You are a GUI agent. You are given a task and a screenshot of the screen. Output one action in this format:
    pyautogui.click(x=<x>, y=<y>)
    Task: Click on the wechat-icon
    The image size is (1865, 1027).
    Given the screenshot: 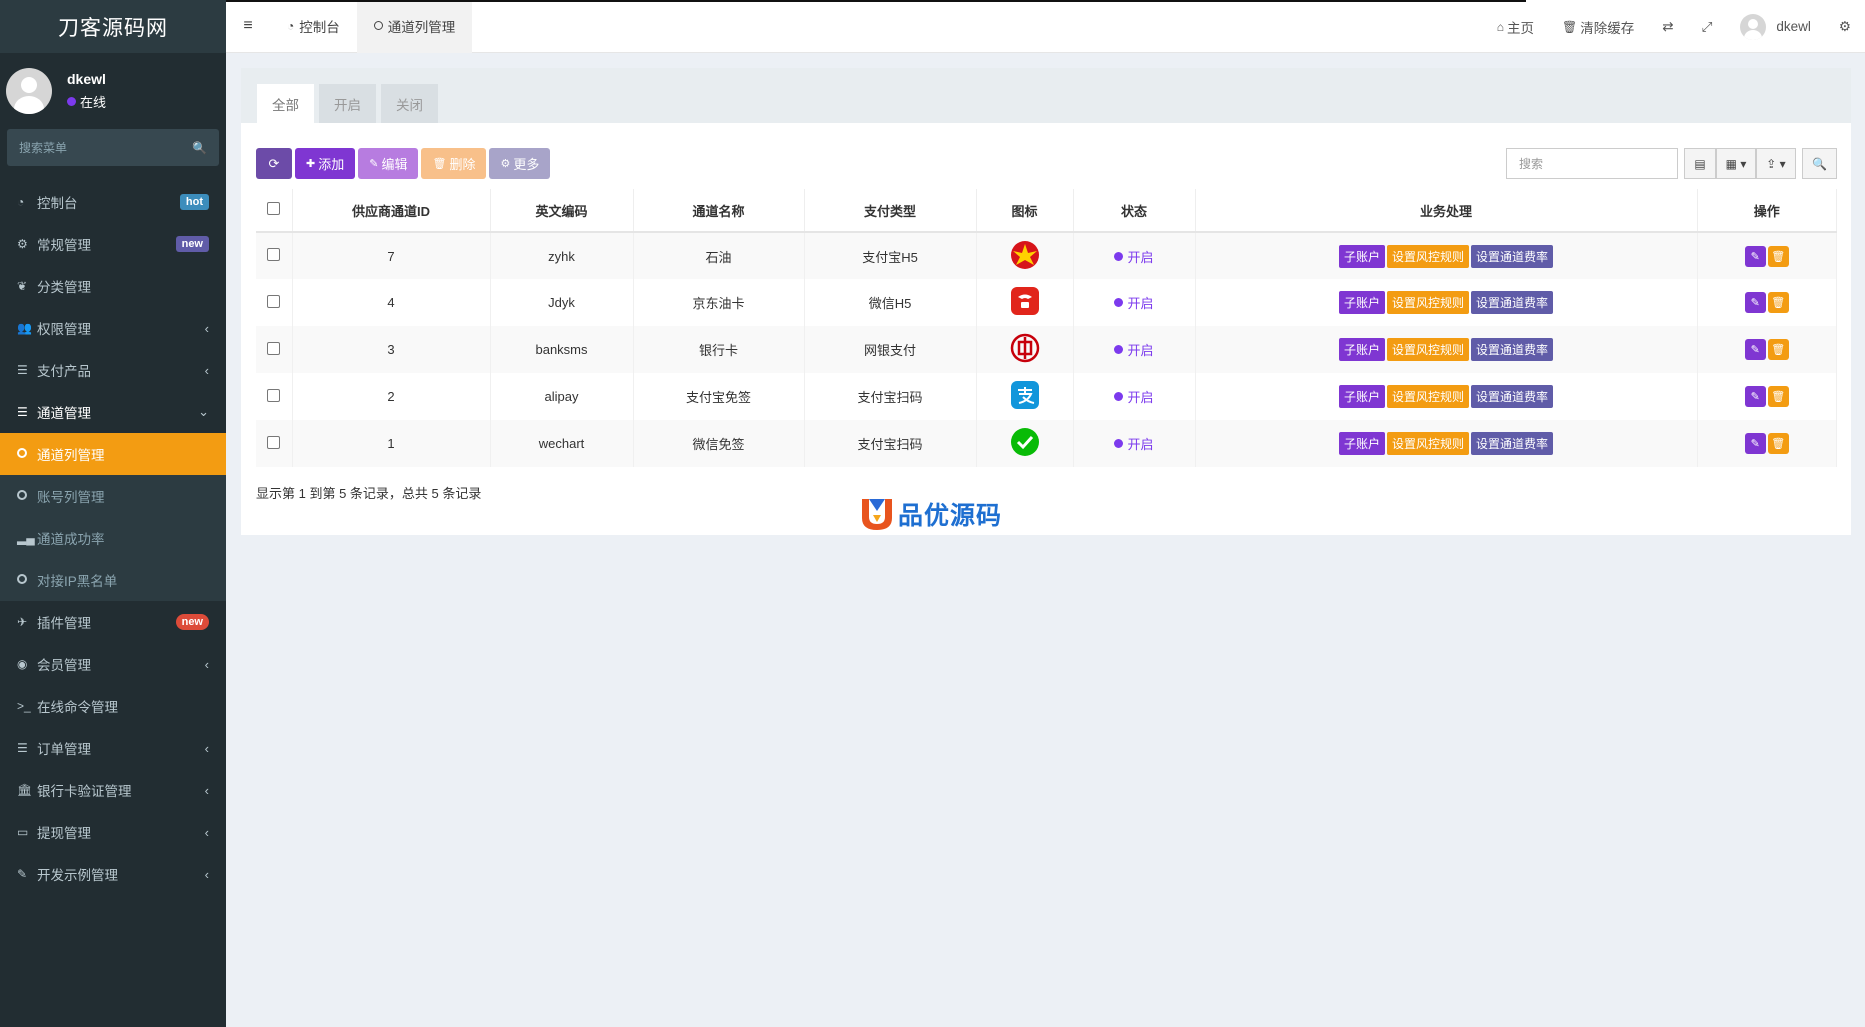 What is the action you would take?
    pyautogui.click(x=1025, y=444)
    